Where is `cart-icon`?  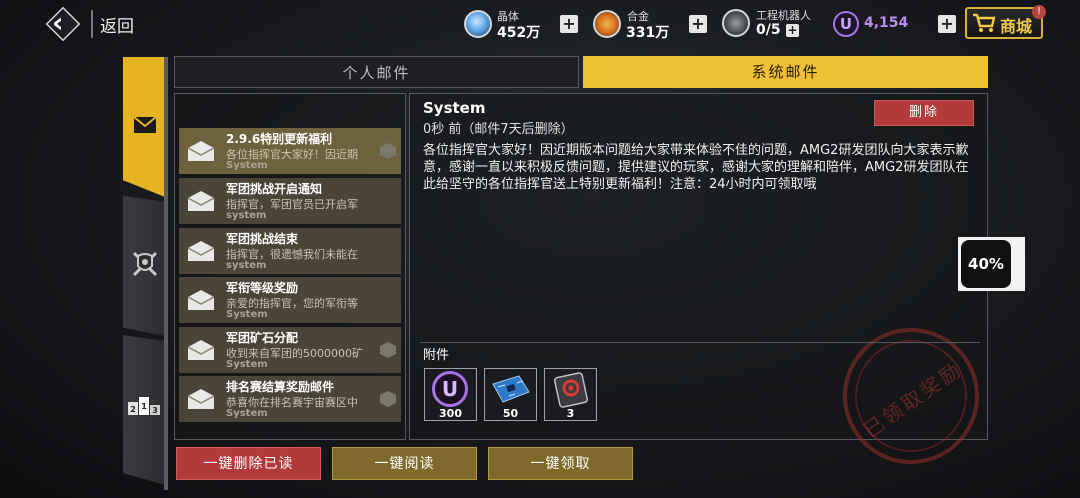
cart-icon is located at coordinates (984, 23).